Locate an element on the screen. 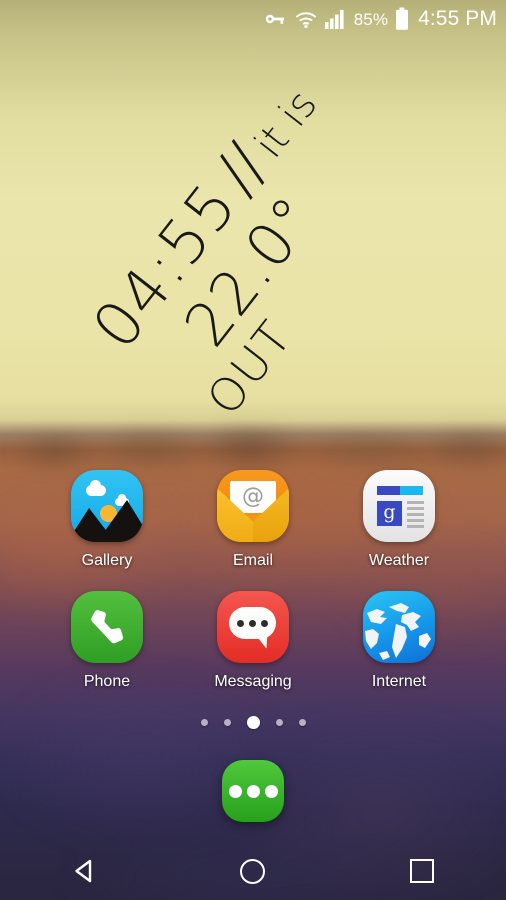 Image resolution: width=506 pixels, height=900 pixels. email-icon: @ is located at coordinates (253, 506).